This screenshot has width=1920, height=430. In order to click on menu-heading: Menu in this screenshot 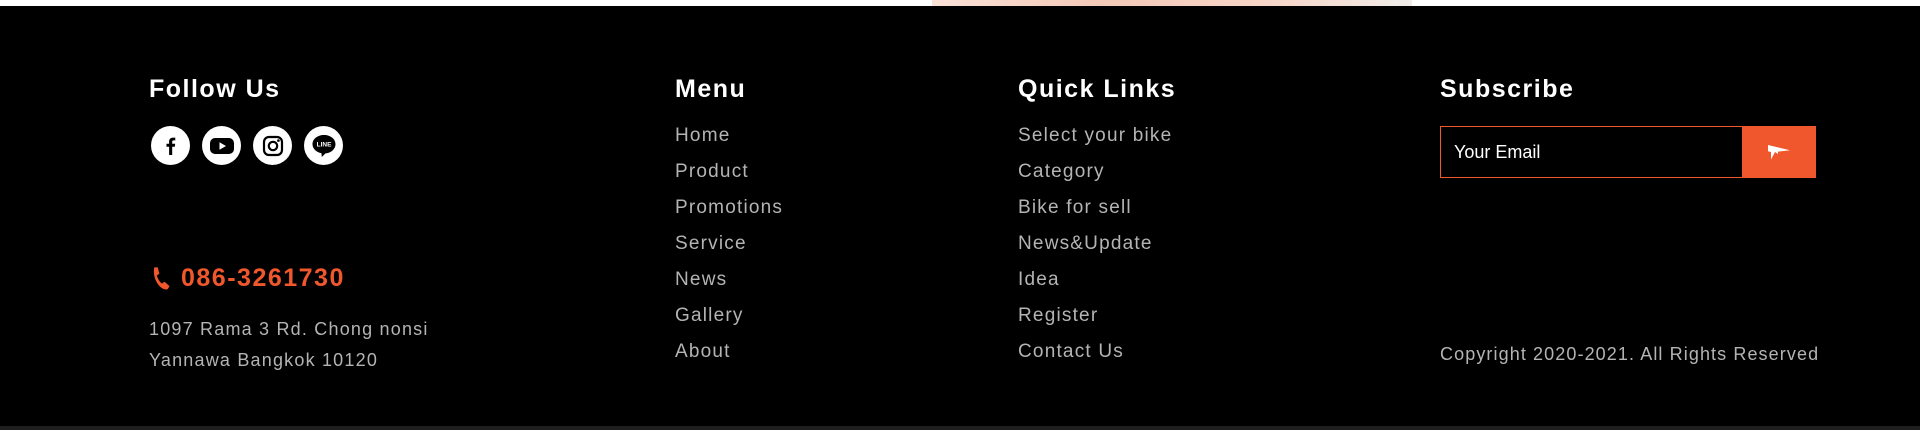, I will do `click(711, 89)`.